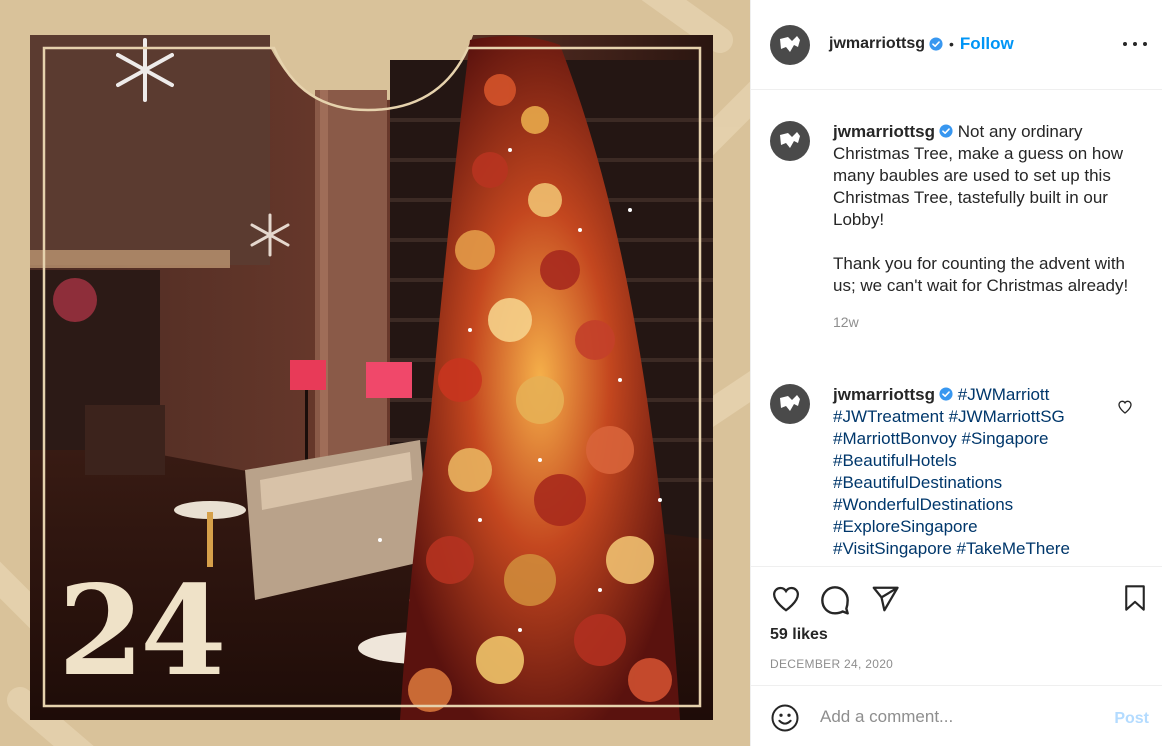  I want to click on advent-day-number: 24, so click(142, 631).